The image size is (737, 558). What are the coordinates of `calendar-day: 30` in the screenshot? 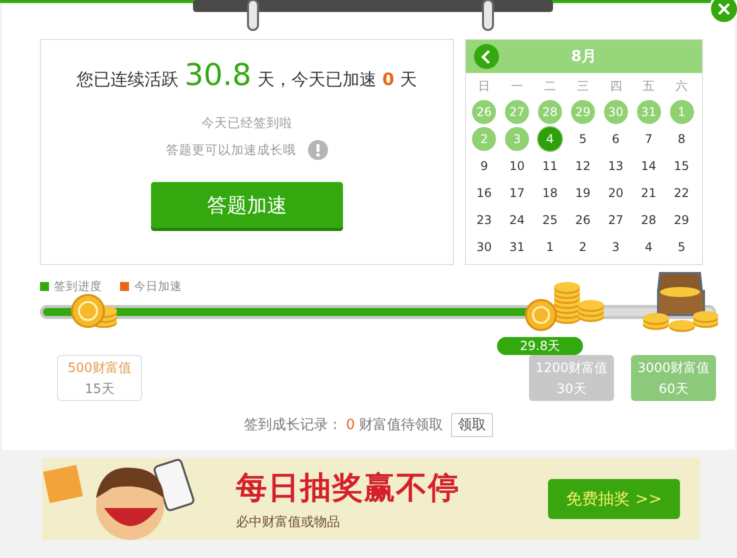 It's located at (484, 247).